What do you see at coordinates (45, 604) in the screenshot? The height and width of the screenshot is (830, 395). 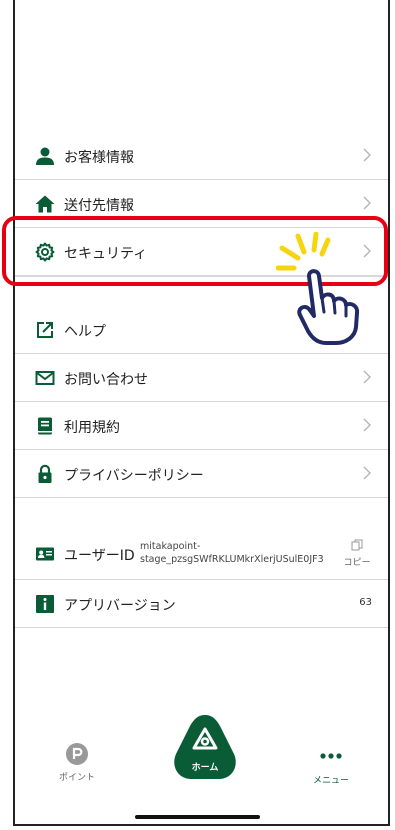 I see `info-icon` at bounding box center [45, 604].